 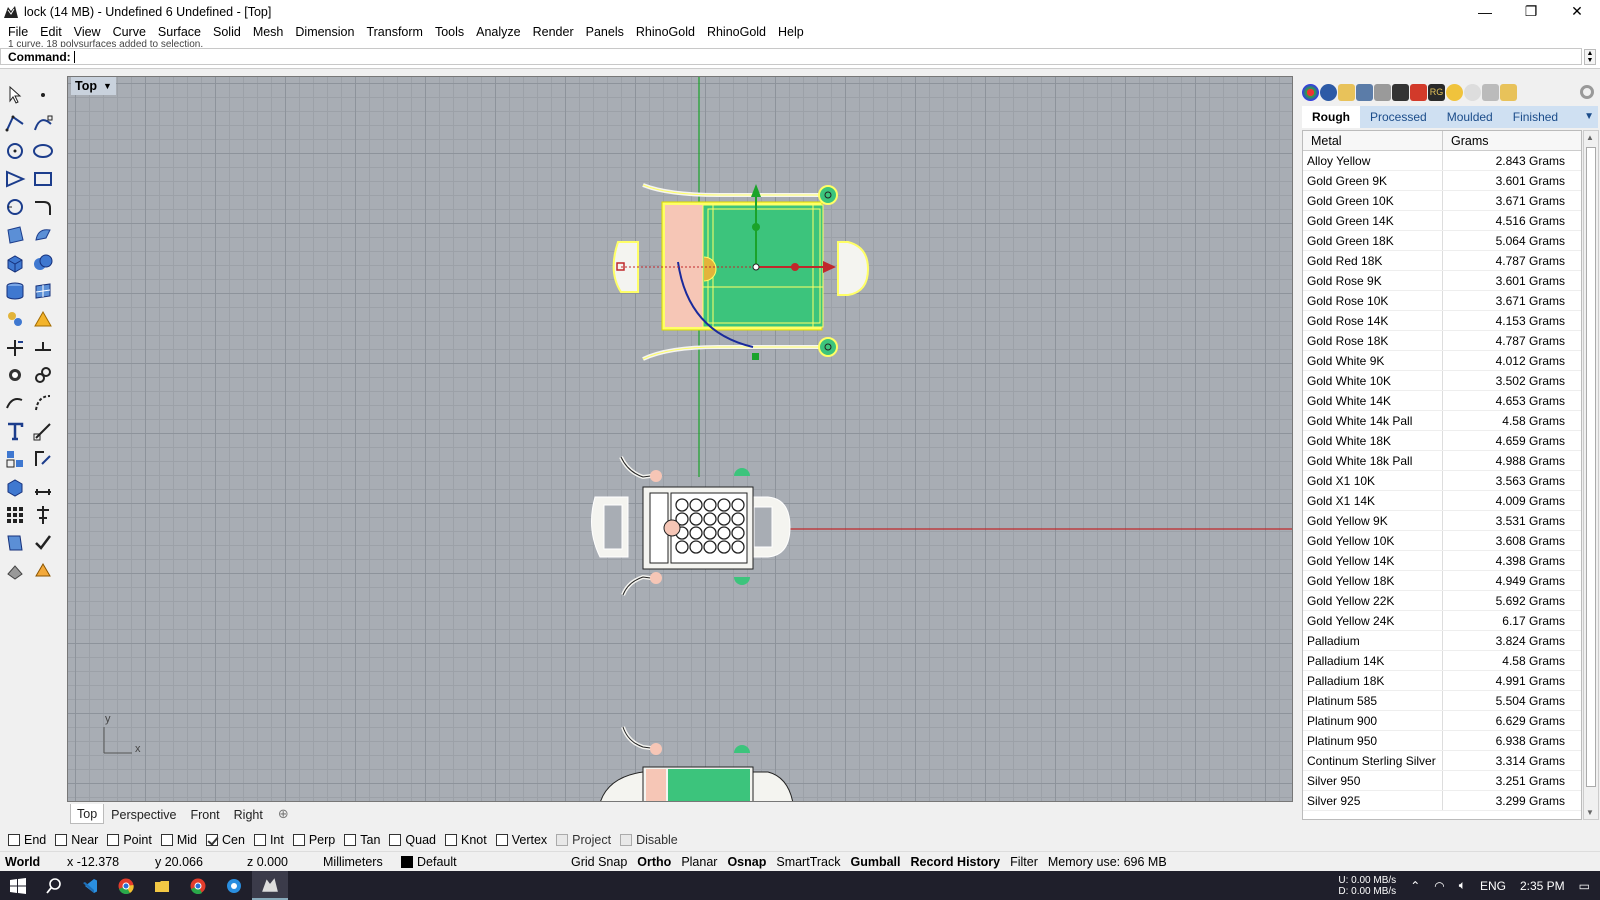 What do you see at coordinates (43, 403) in the screenshot?
I see `rebuild-icon` at bounding box center [43, 403].